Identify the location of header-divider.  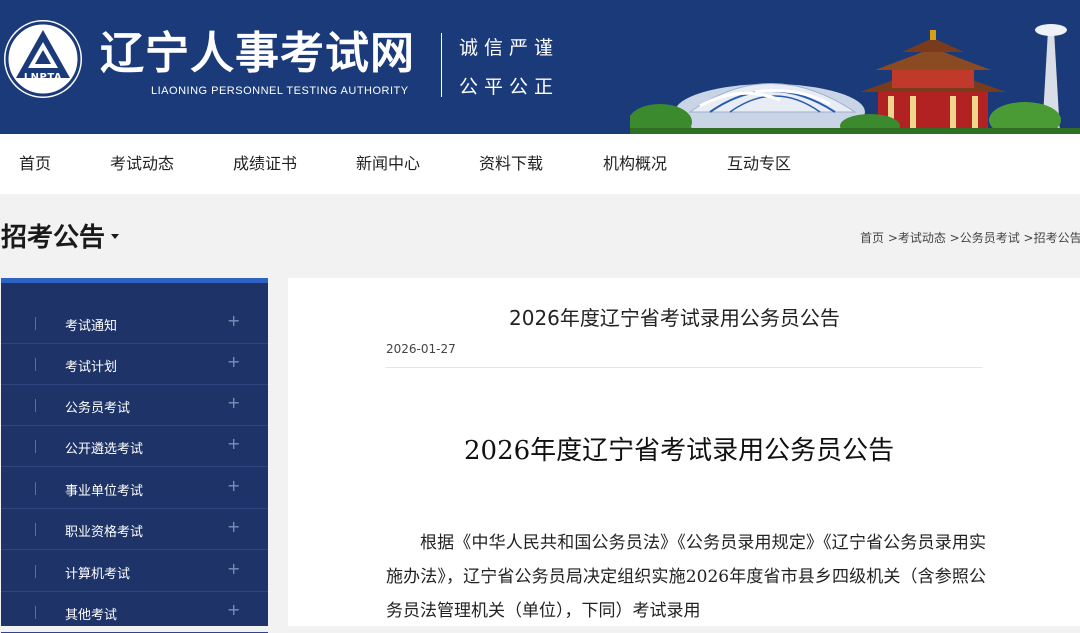
(441, 65).